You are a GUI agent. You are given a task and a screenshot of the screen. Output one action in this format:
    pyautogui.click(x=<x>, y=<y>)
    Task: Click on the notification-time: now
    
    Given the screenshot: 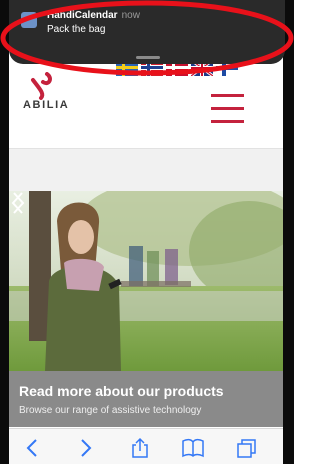 What is the action you would take?
    pyautogui.click(x=130, y=15)
    